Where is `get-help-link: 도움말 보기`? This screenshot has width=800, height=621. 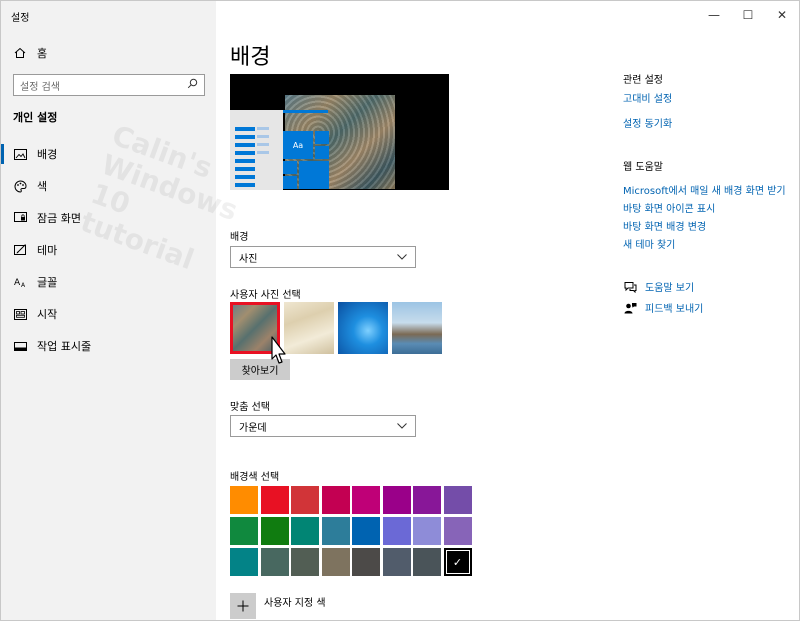
get-help-link: 도움말 보기 is located at coordinates (658, 286).